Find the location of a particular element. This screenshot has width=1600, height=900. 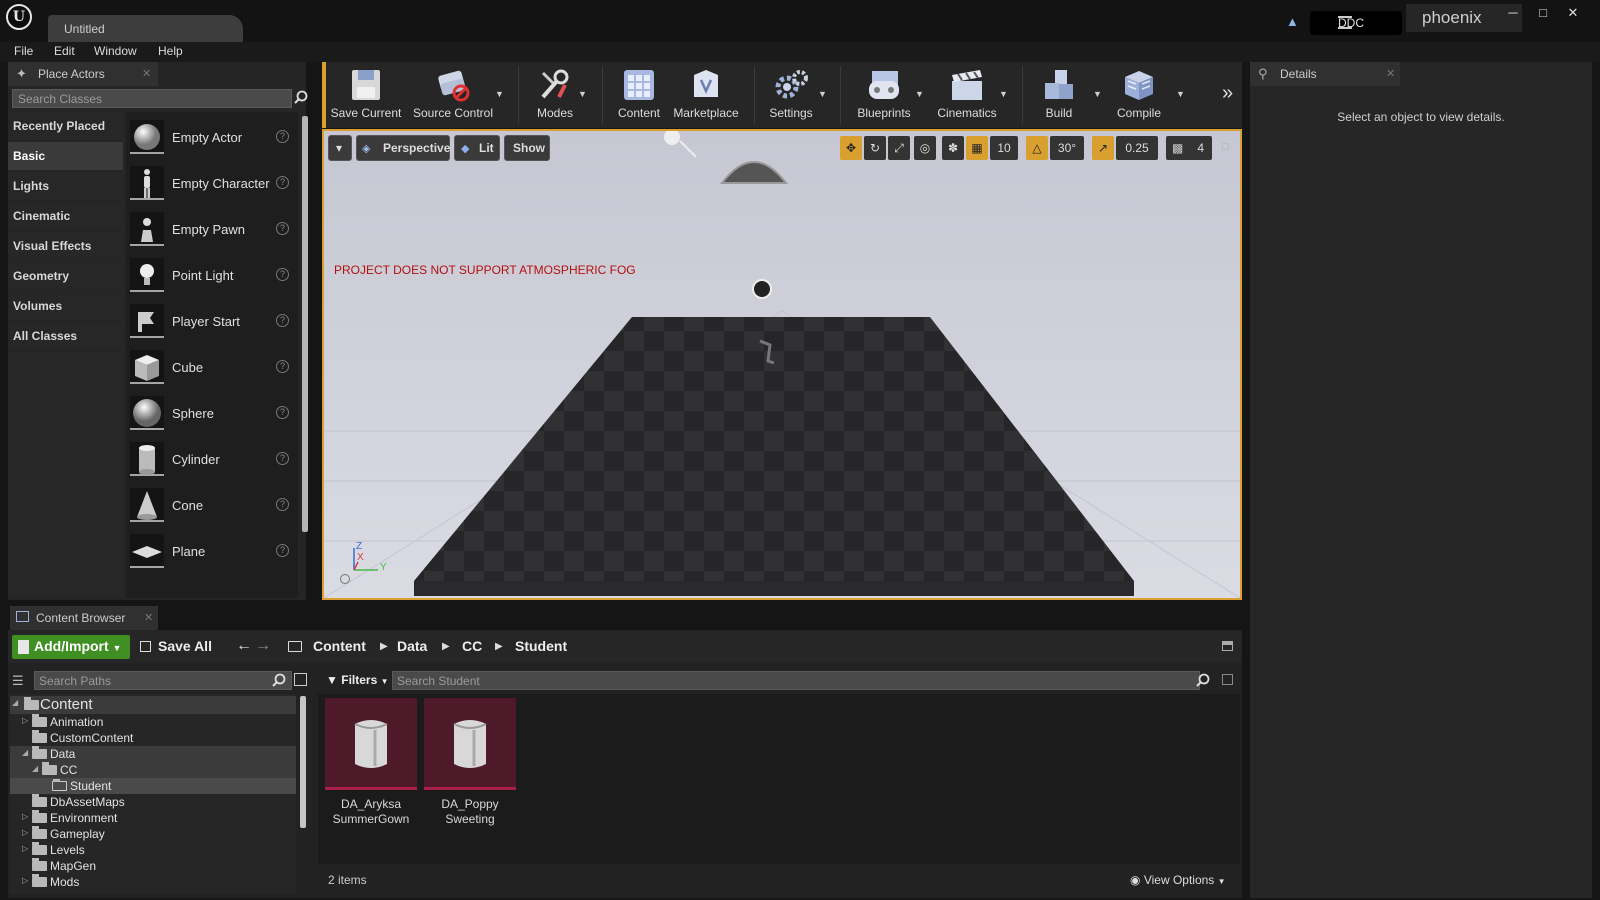

actor-player-start: Player Start ? is located at coordinates (212, 321).